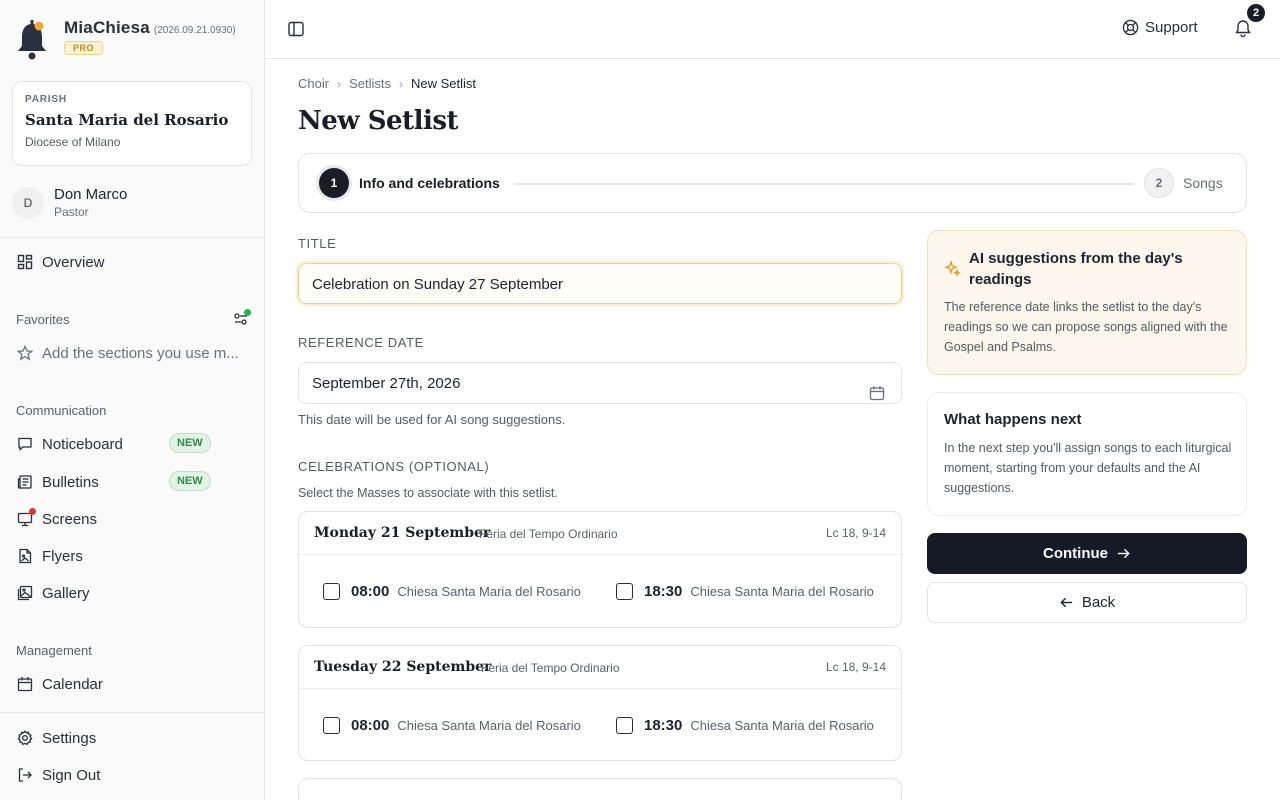 The image size is (1280, 800). Describe the element at coordinates (26, 518) in the screenshot. I see `monitor-icon` at that location.